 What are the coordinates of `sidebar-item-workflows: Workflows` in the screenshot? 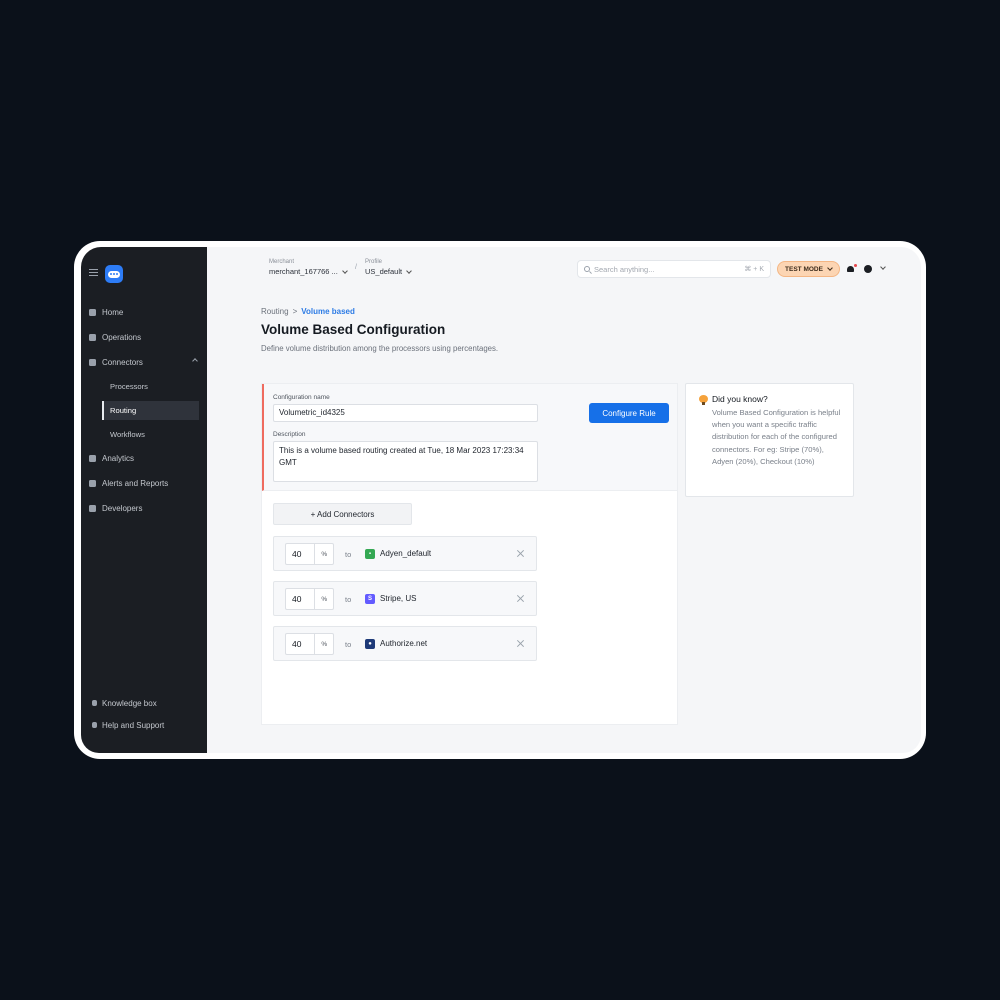 It's located at (150, 434).